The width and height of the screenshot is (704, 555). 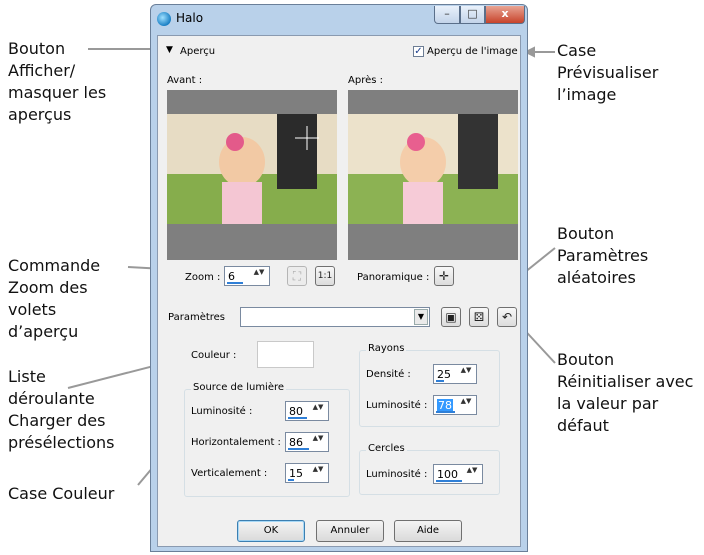 I want to click on settings-label: Paramètres, so click(x=197, y=317).